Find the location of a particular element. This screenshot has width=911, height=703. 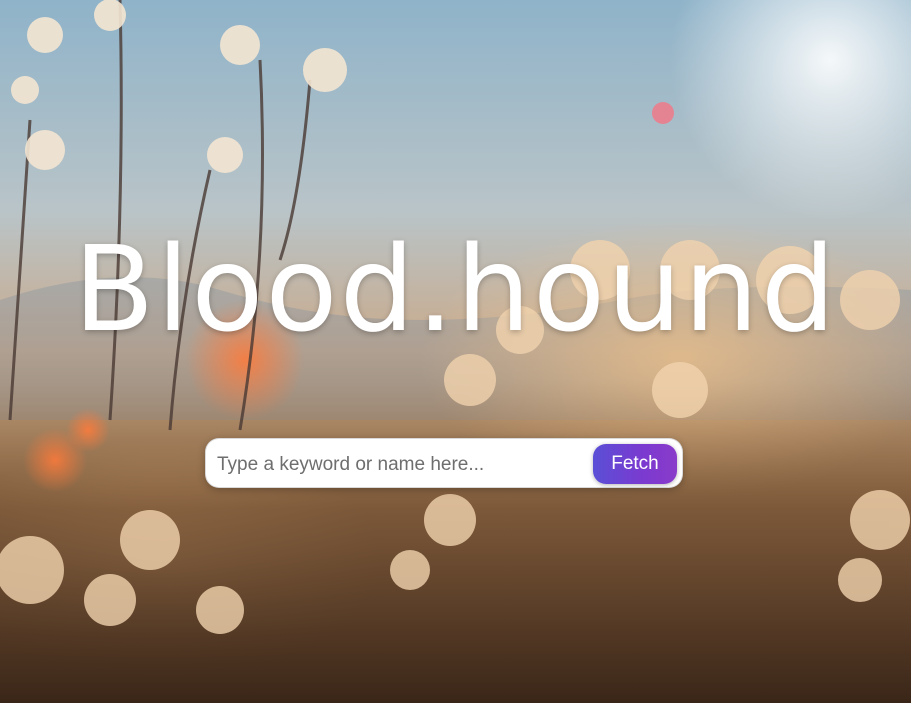

search-bar: Fetch is located at coordinates (444, 463).